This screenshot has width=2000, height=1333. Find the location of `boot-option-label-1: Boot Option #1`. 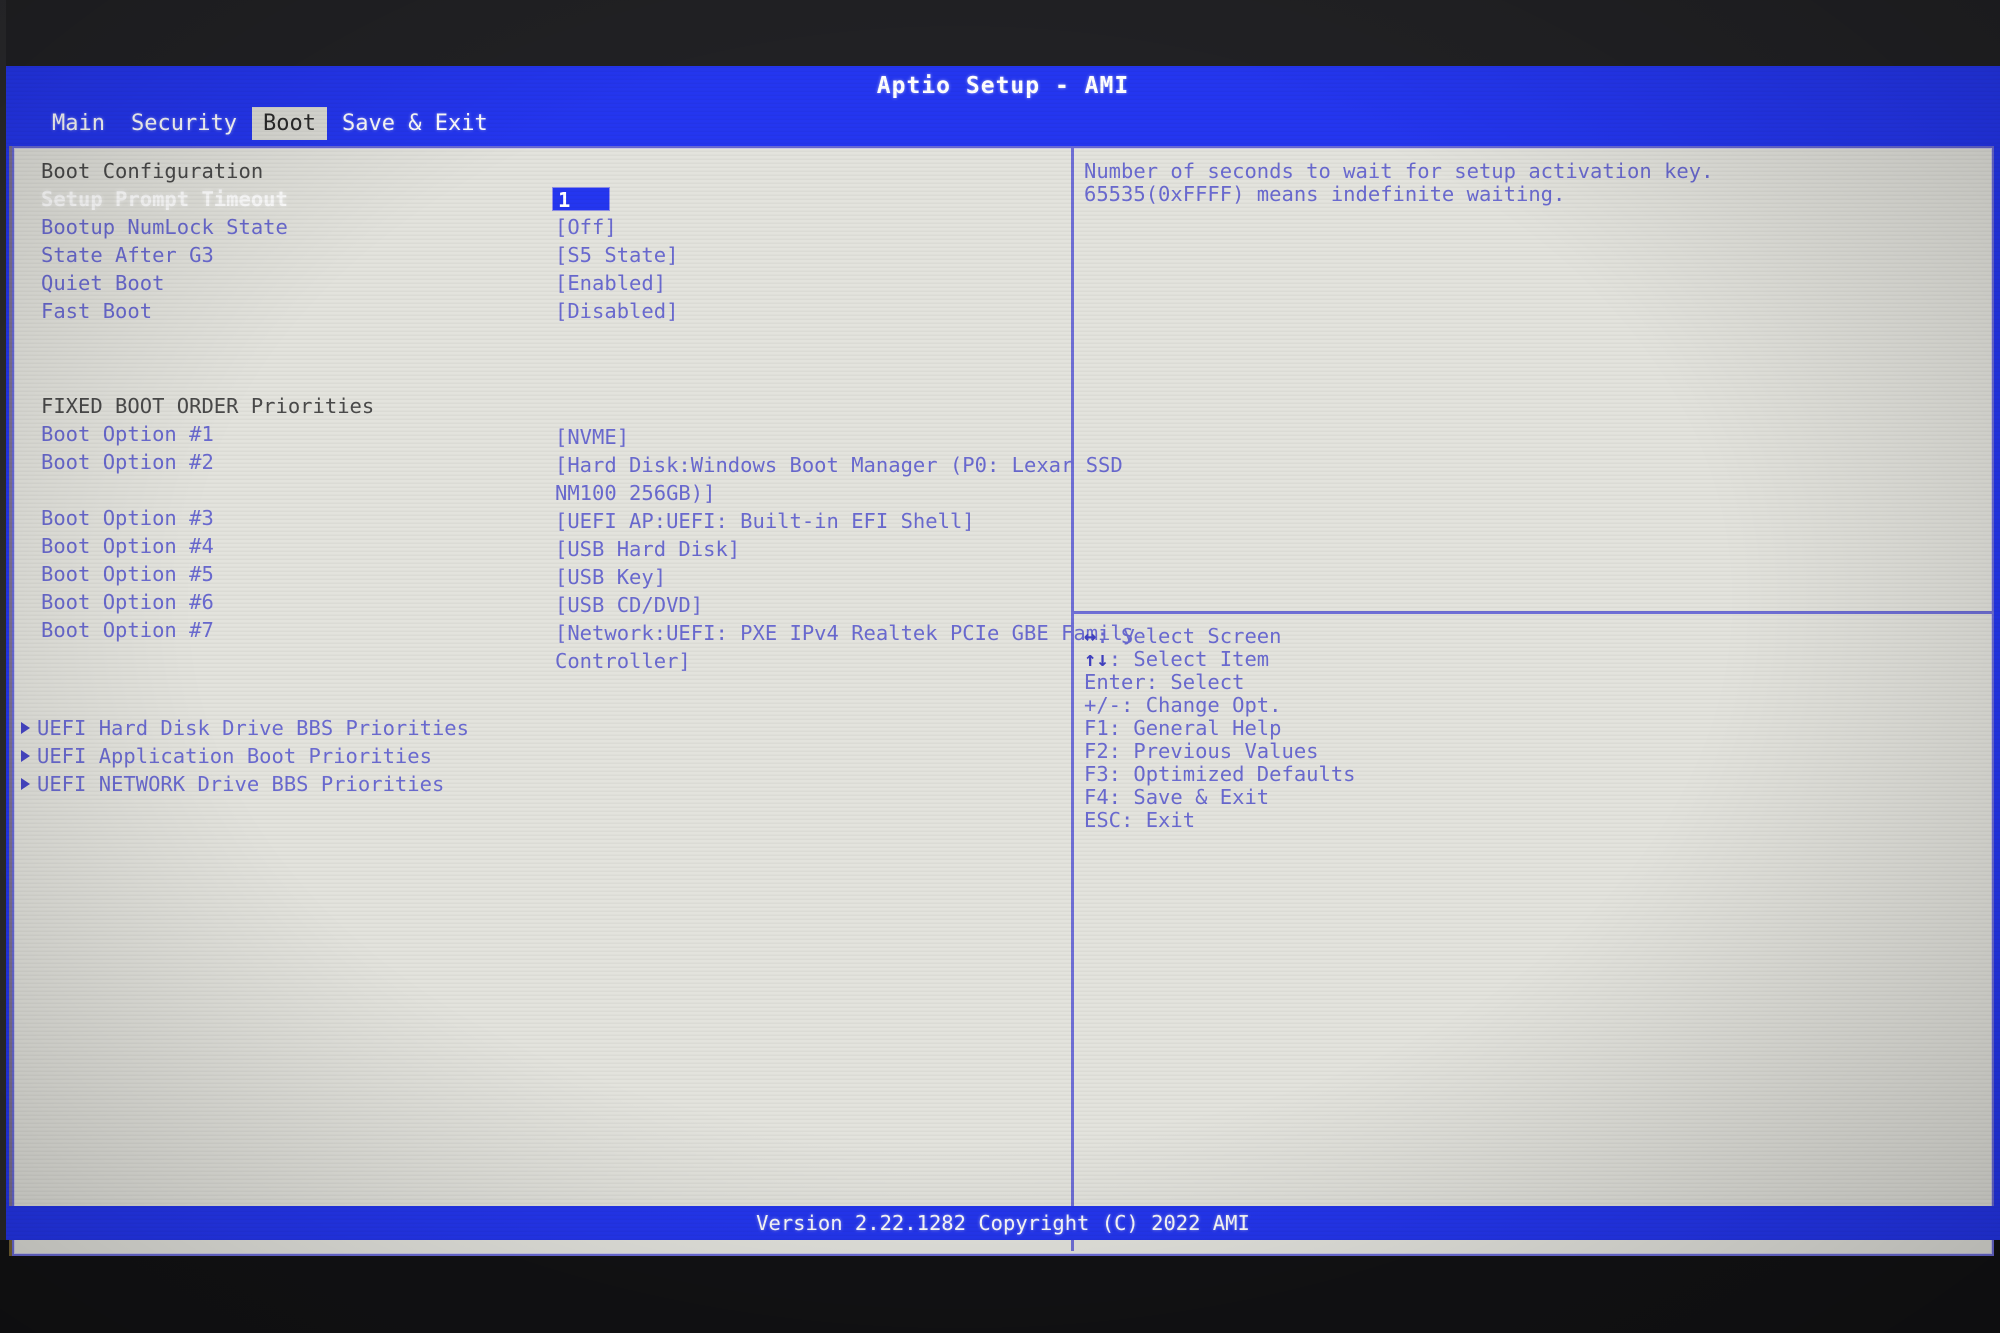

boot-option-label-1: Boot Option #1 is located at coordinates (127, 434).